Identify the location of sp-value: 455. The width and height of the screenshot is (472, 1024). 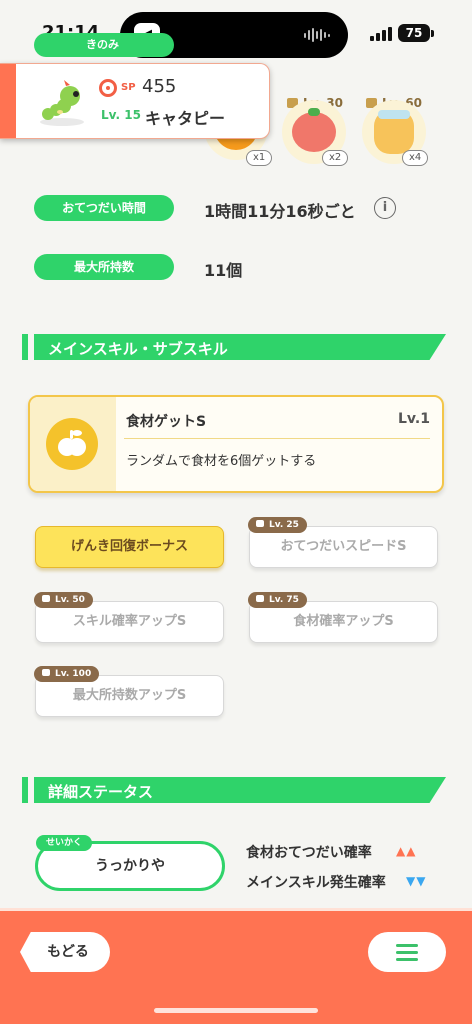
(159, 86).